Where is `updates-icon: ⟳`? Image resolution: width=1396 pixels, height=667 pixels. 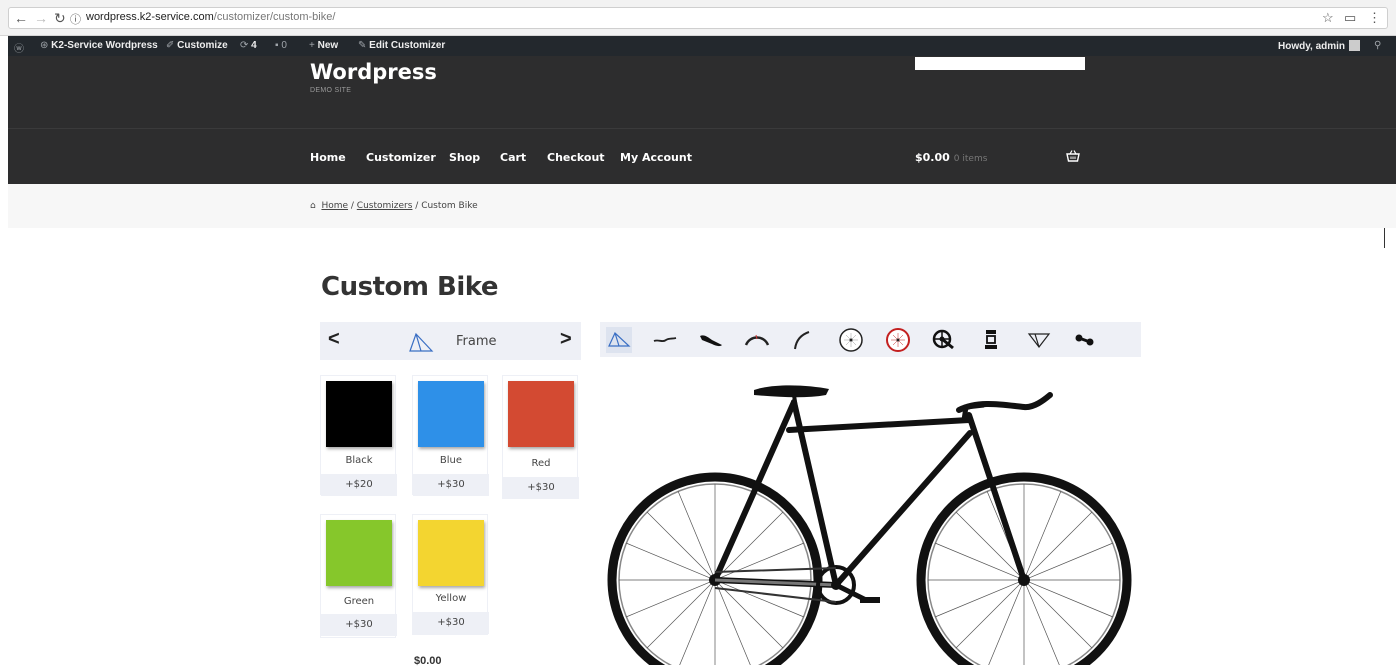
updates-icon: ⟳ is located at coordinates (244, 45).